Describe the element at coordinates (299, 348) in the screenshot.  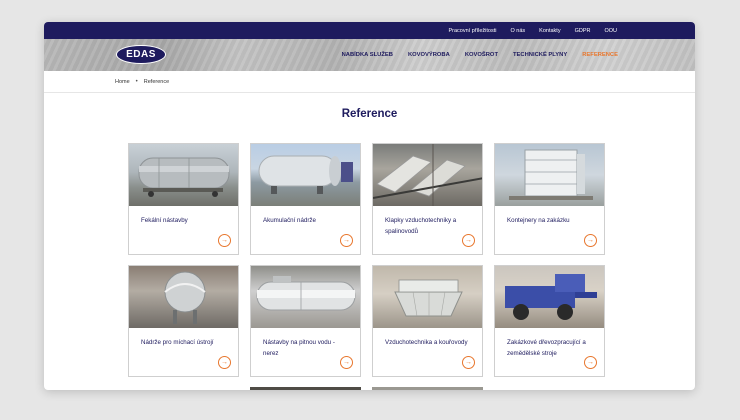
I see `card-label: Nástavby na pitnou vodu - nerez` at that location.